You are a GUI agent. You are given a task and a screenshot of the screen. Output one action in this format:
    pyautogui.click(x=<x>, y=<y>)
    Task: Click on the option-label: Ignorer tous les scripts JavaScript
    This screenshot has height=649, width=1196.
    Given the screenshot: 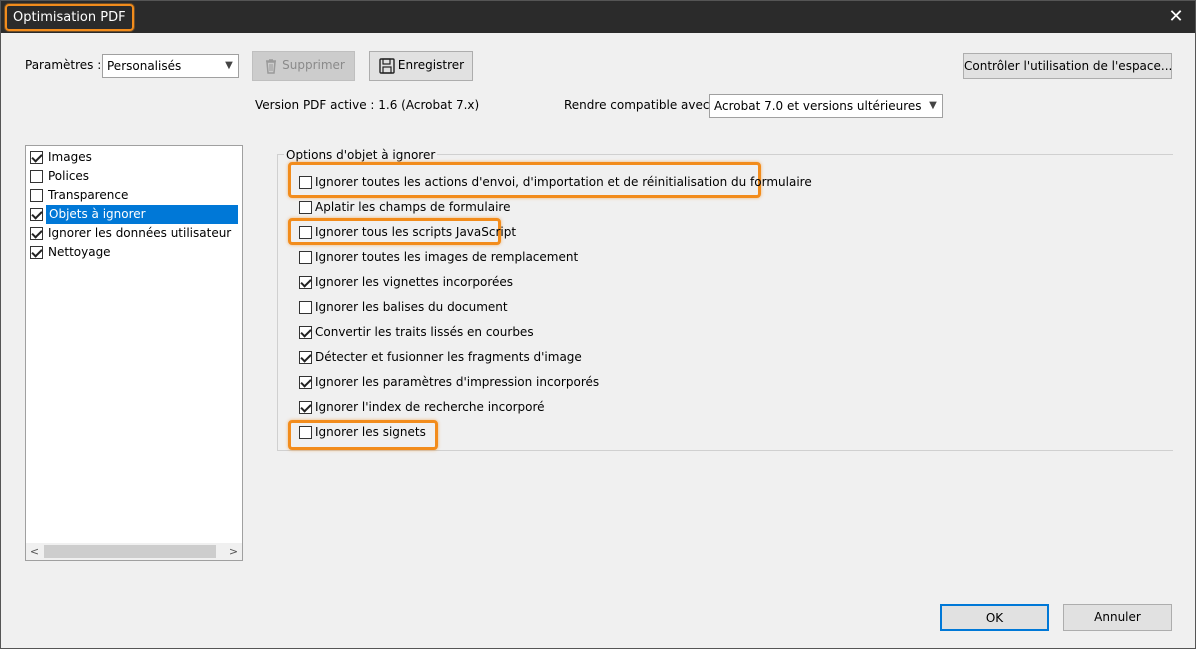 What is the action you would take?
    pyautogui.click(x=416, y=232)
    